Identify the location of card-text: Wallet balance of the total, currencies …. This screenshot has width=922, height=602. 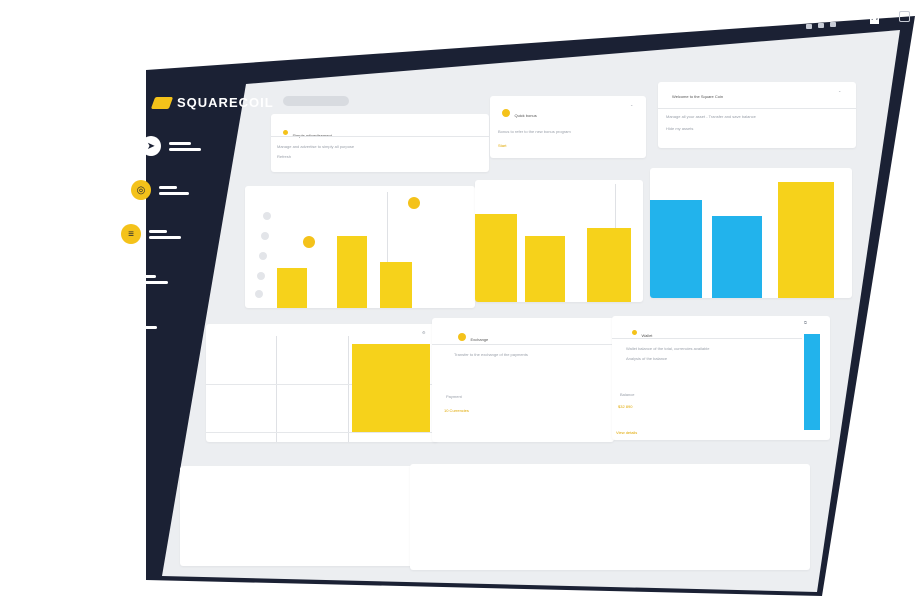
(668, 348).